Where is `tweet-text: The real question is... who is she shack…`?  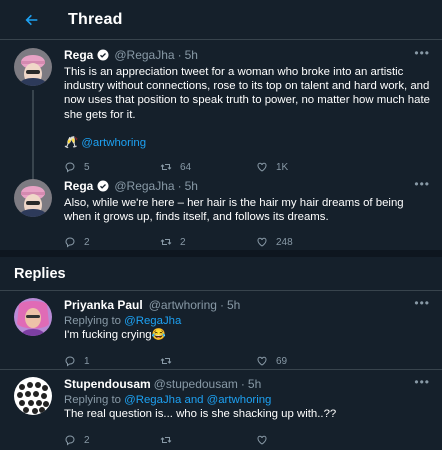
tweet-text: The real question is... who is she shack… is located at coordinates (200, 414).